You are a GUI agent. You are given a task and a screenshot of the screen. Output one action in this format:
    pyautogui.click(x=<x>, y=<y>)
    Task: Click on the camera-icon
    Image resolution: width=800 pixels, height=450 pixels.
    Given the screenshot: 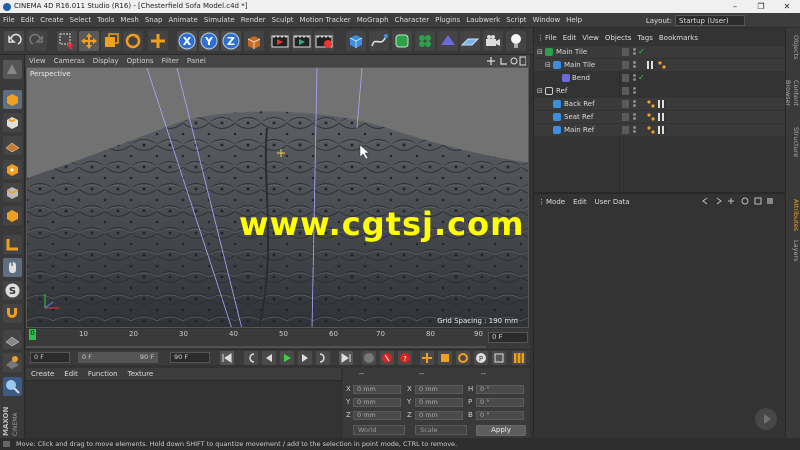 What is the action you would take?
    pyautogui.click(x=493, y=41)
    